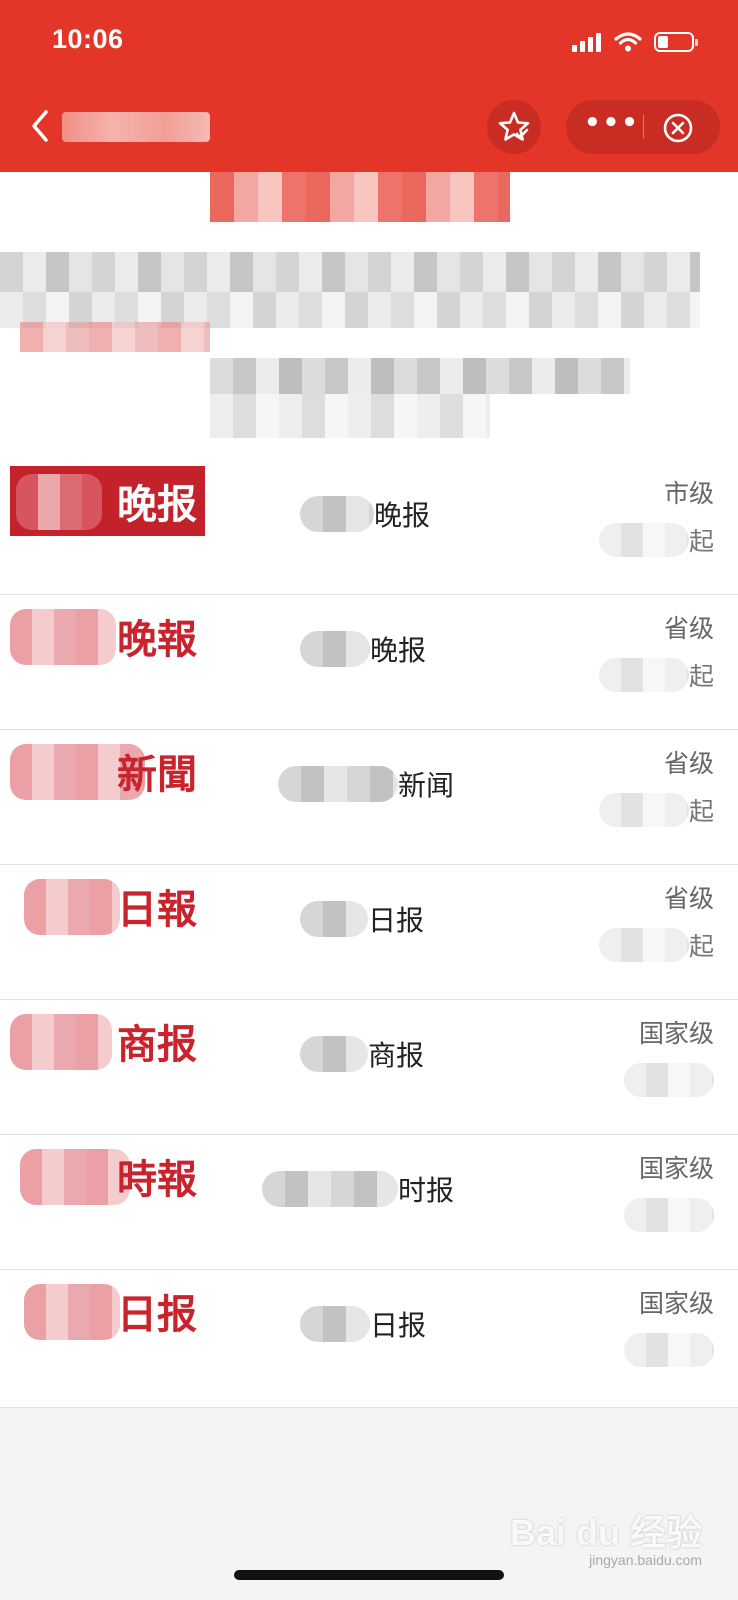 The image size is (738, 1600). What do you see at coordinates (369, 86) in the screenshot?
I see `header-bar: 10:06 •••` at bounding box center [369, 86].